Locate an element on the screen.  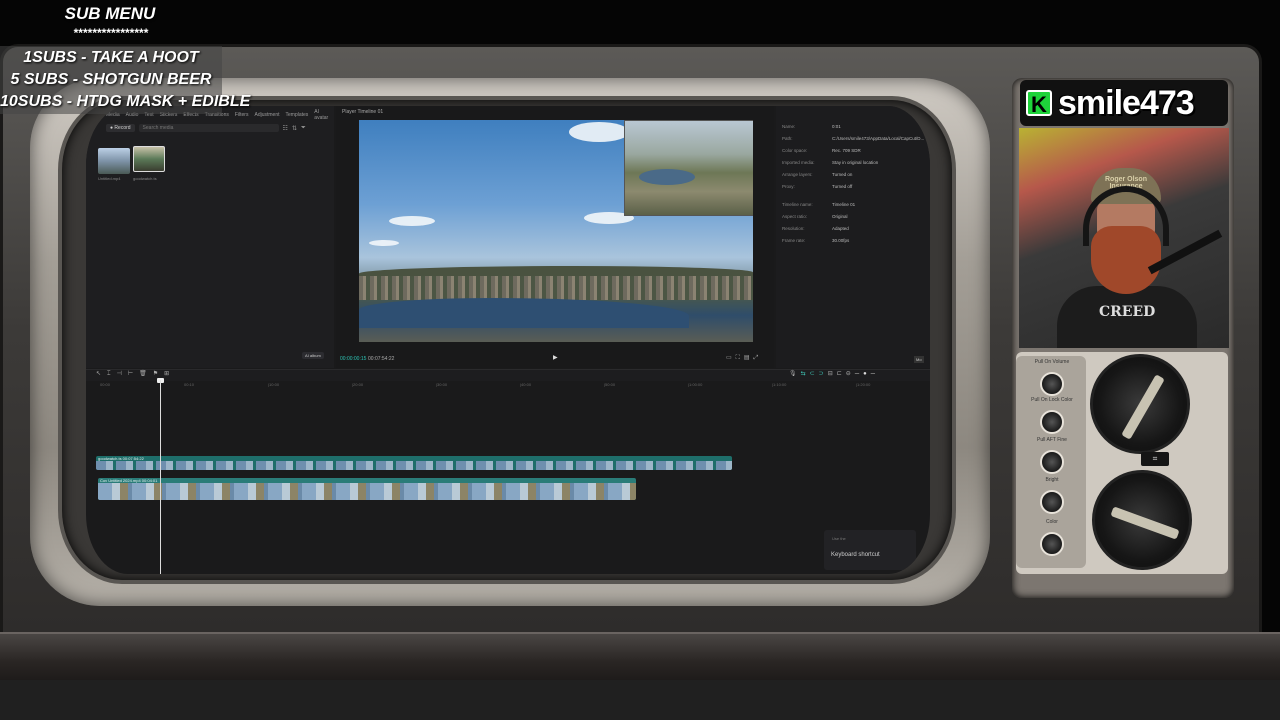
detail-row: Aspect ratio: Original is located at coordinates (856, 216).